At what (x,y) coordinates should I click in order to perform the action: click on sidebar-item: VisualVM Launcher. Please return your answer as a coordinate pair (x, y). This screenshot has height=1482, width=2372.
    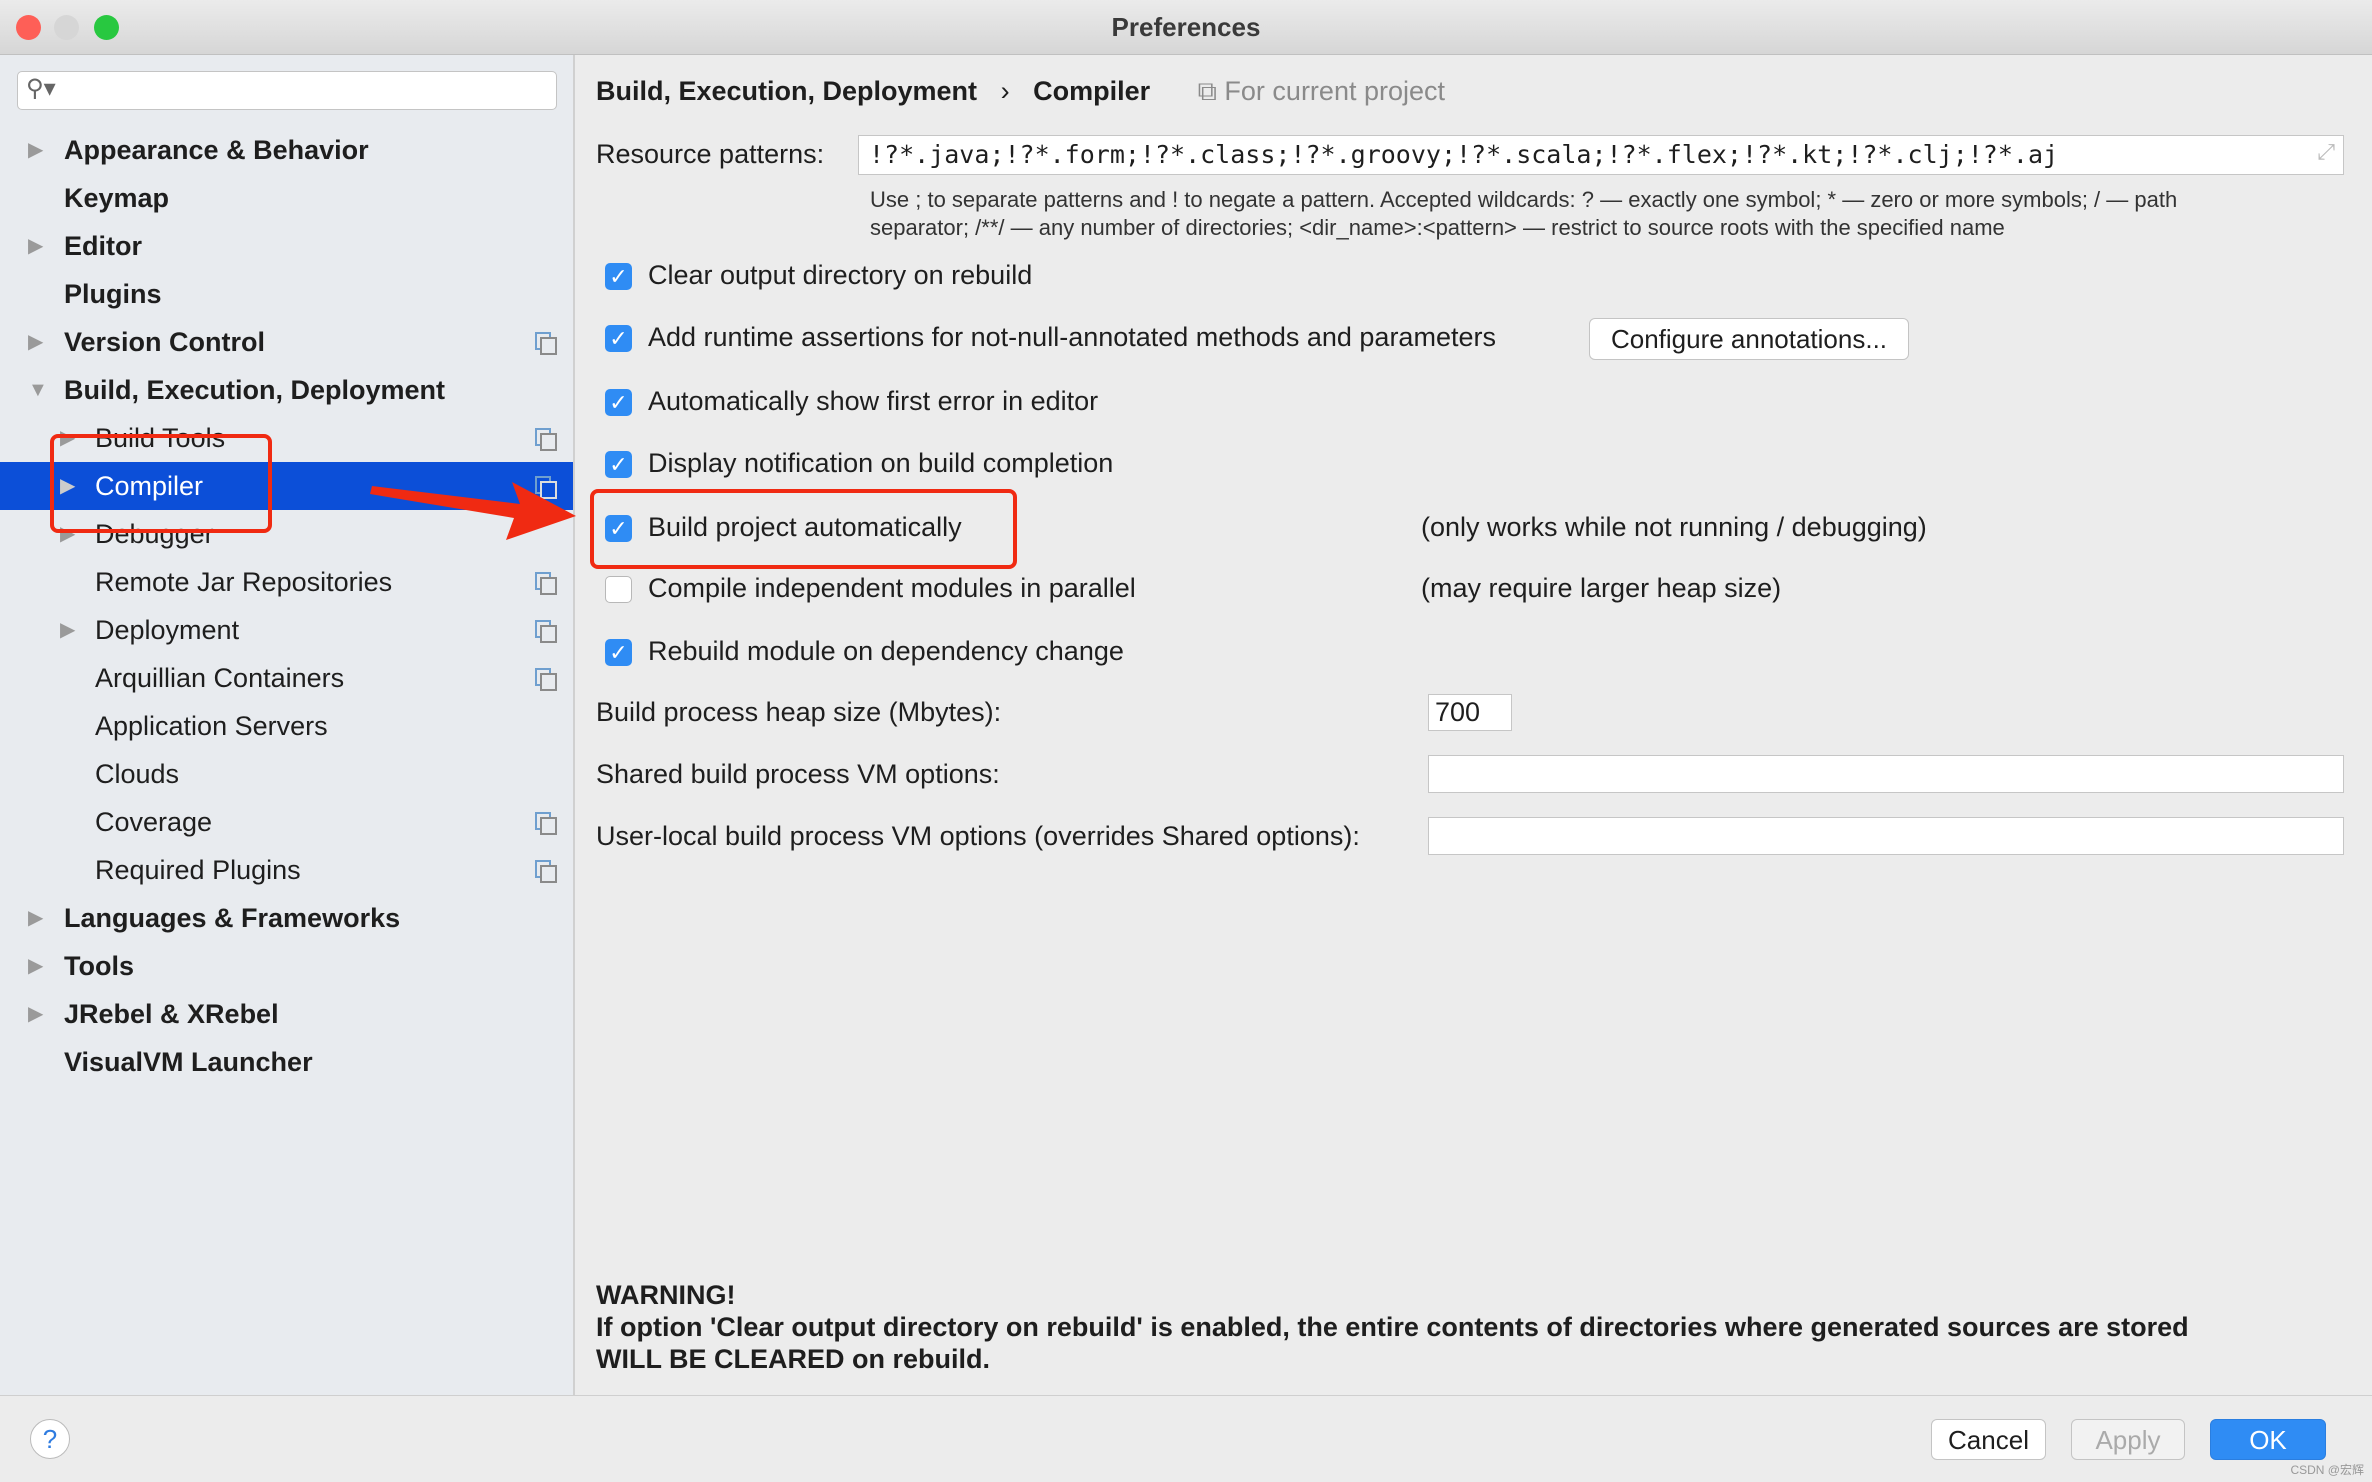
    Looking at the image, I should click on (286, 1062).